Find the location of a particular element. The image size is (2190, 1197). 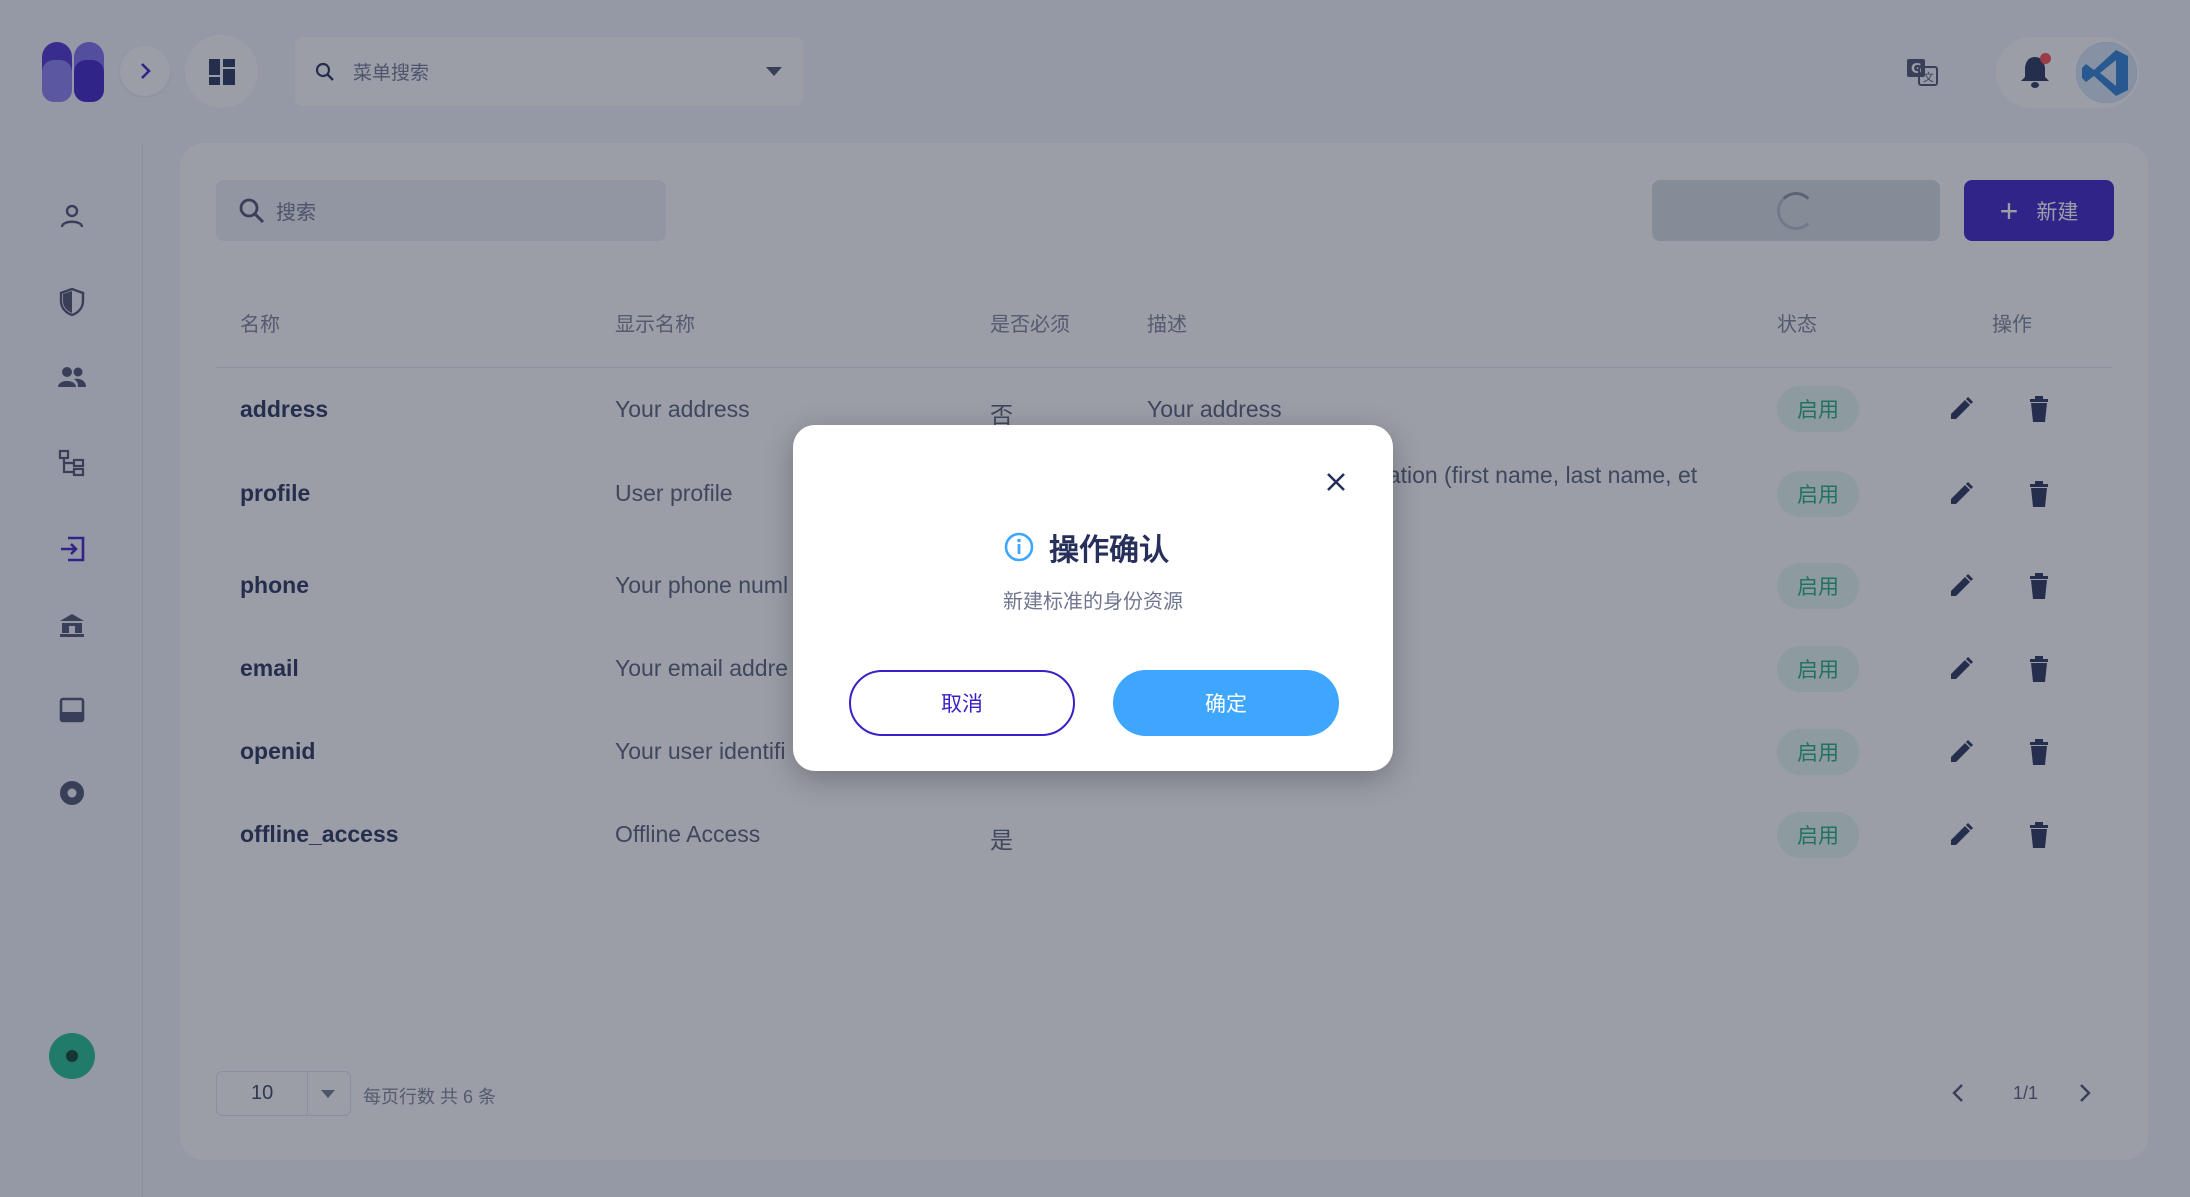

close-icon is located at coordinates (1336, 482).